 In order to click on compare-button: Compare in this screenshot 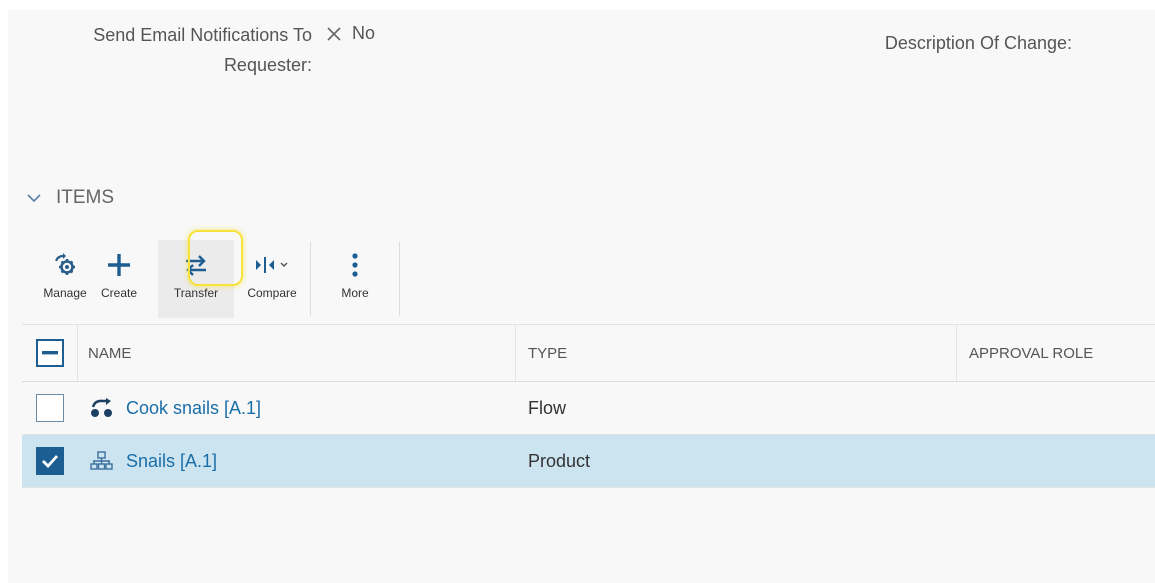, I will do `click(272, 279)`.